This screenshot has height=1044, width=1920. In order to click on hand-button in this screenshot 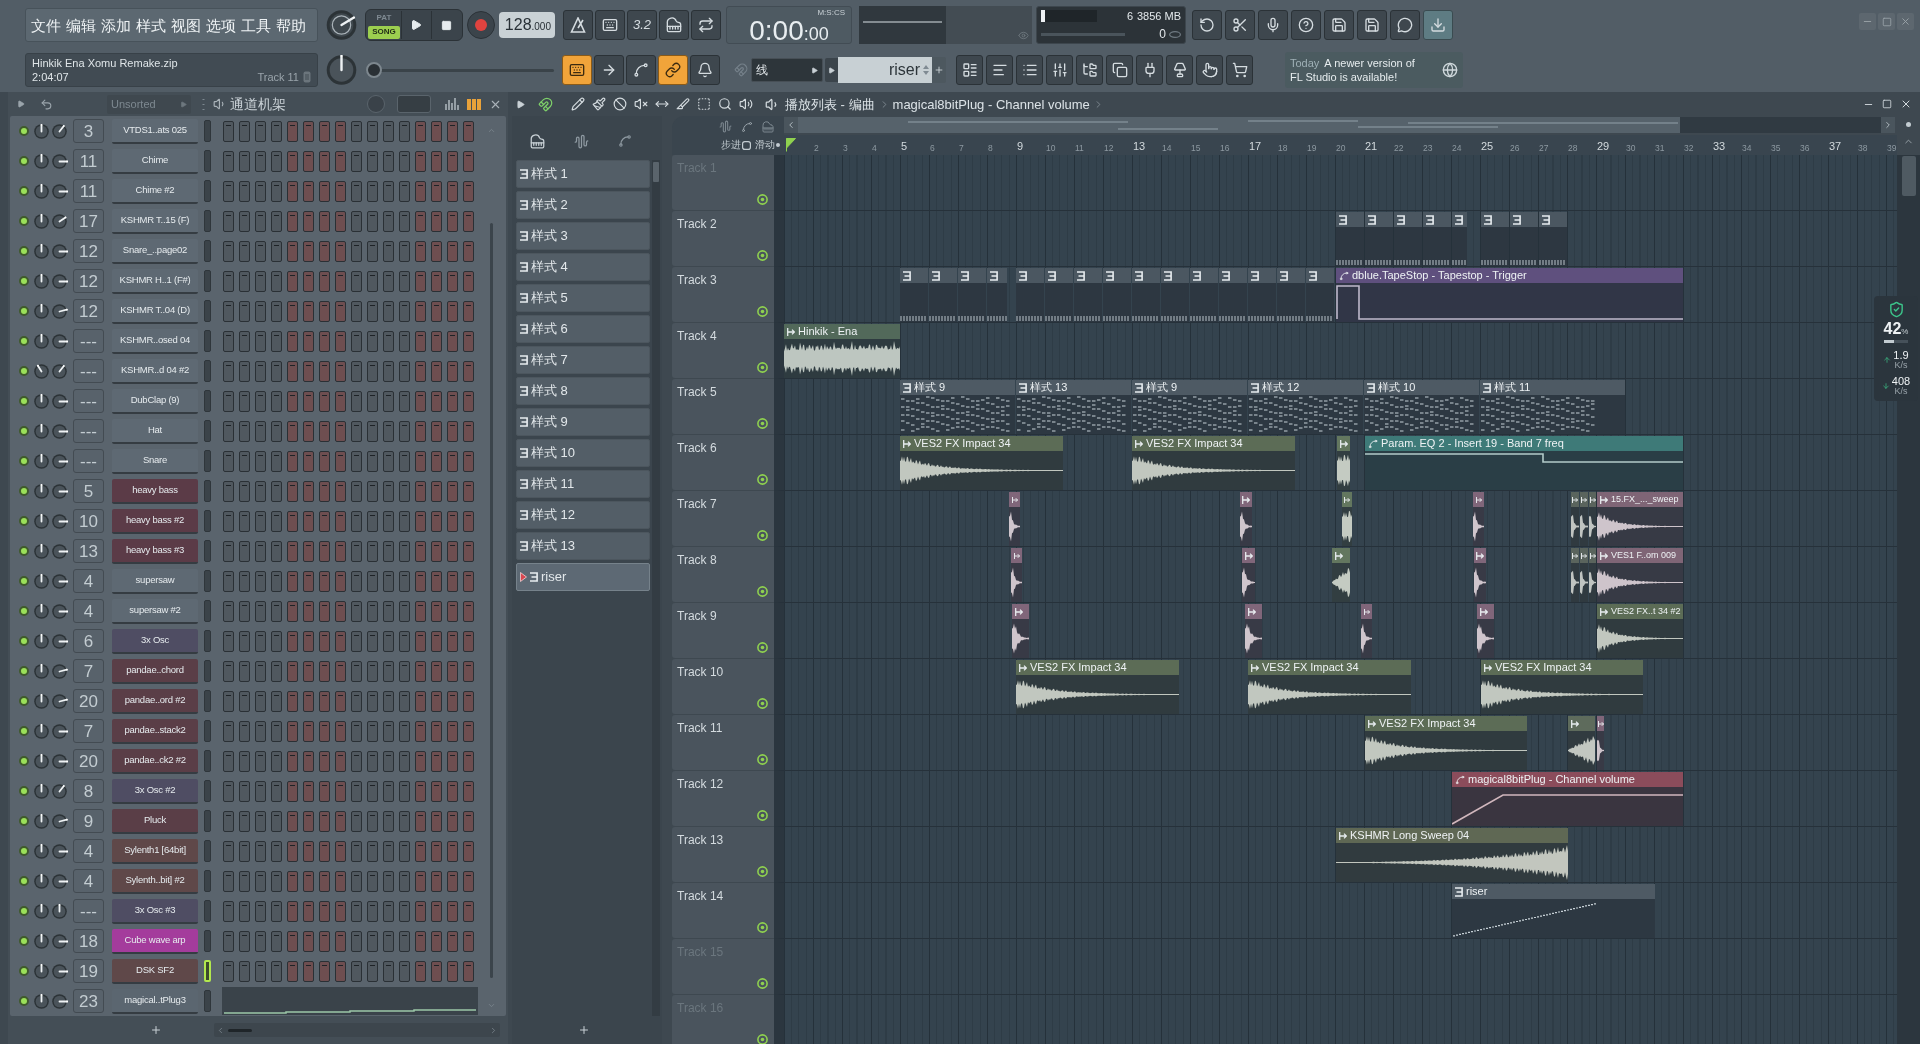, I will do `click(1209, 70)`.